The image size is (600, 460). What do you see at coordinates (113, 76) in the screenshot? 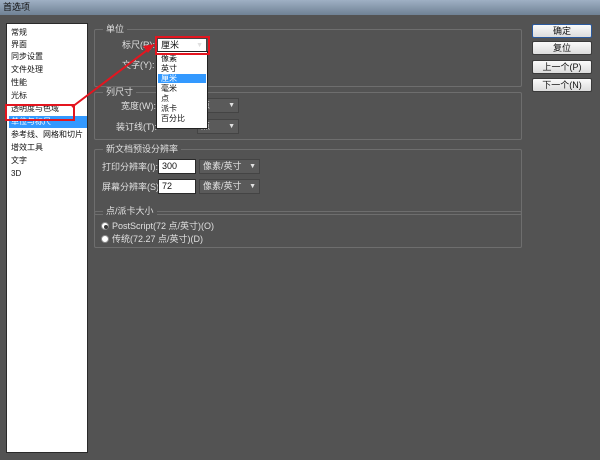
I see `annotation-arrow-icon` at bounding box center [113, 76].